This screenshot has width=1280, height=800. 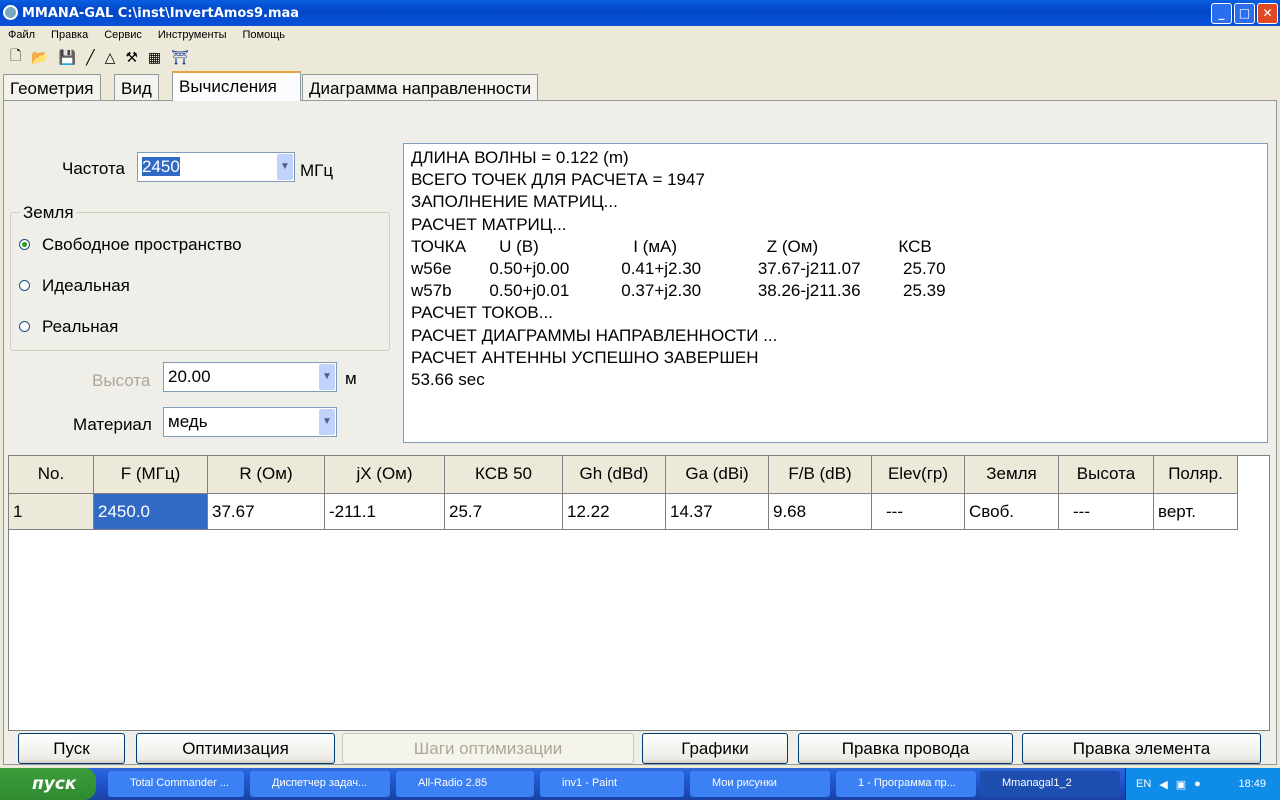 I want to click on system-tray: EN ◀ ▣ ● 18:49, so click(x=1202, y=784).